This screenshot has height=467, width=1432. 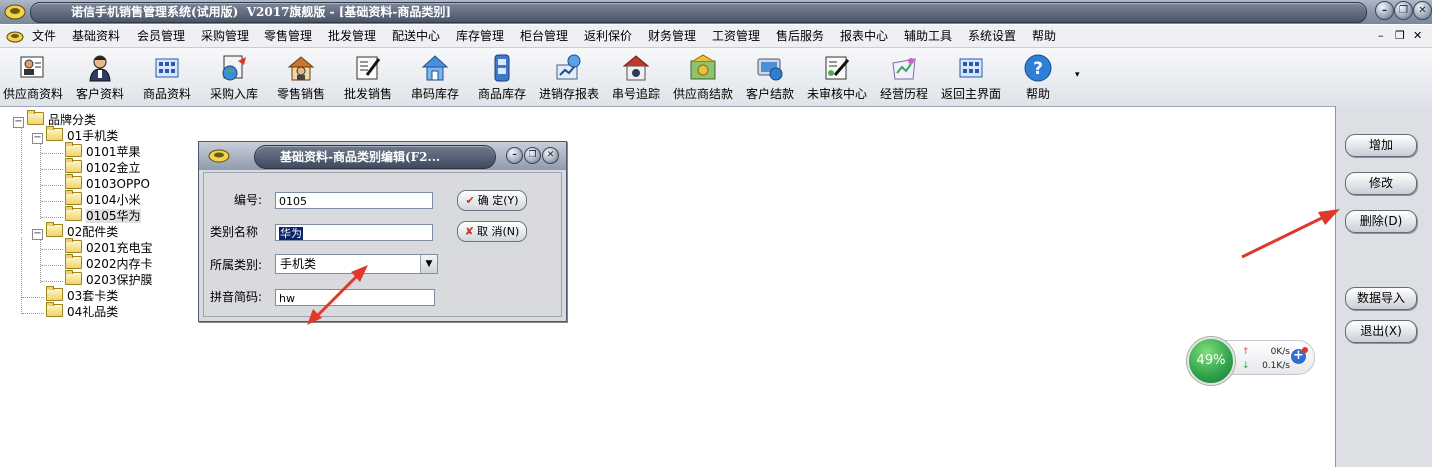 What do you see at coordinates (61, 119) in the screenshot?
I see `tree-node-root: 品牌分类` at bounding box center [61, 119].